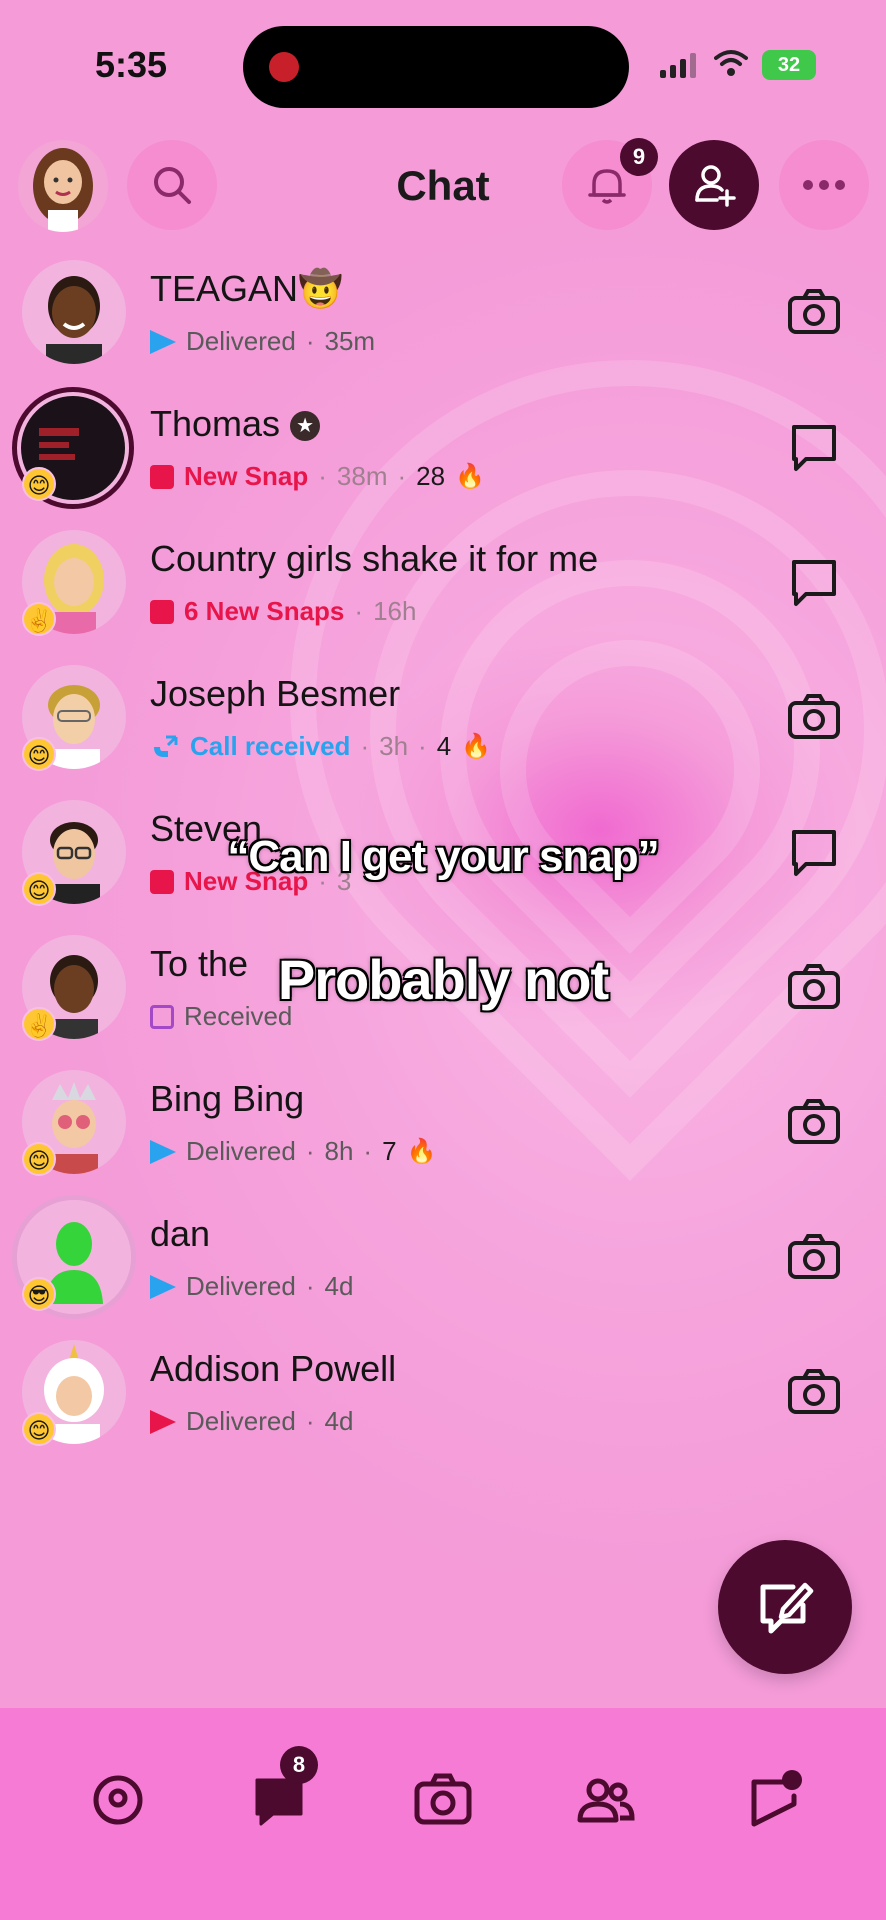 This screenshot has height=1920, width=886. Describe the element at coordinates (389, 1151) in the screenshot. I see `streak-count: 7` at that location.